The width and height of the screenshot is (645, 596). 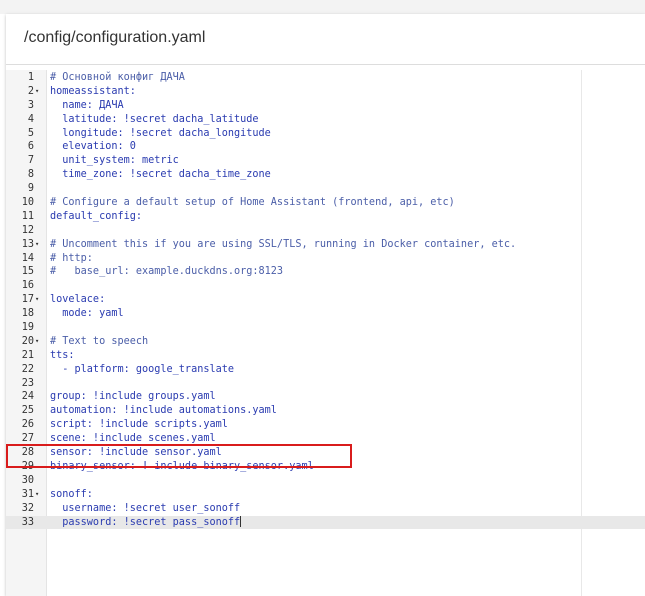 What do you see at coordinates (30, 175) in the screenshot?
I see `line-number: 8` at bounding box center [30, 175].